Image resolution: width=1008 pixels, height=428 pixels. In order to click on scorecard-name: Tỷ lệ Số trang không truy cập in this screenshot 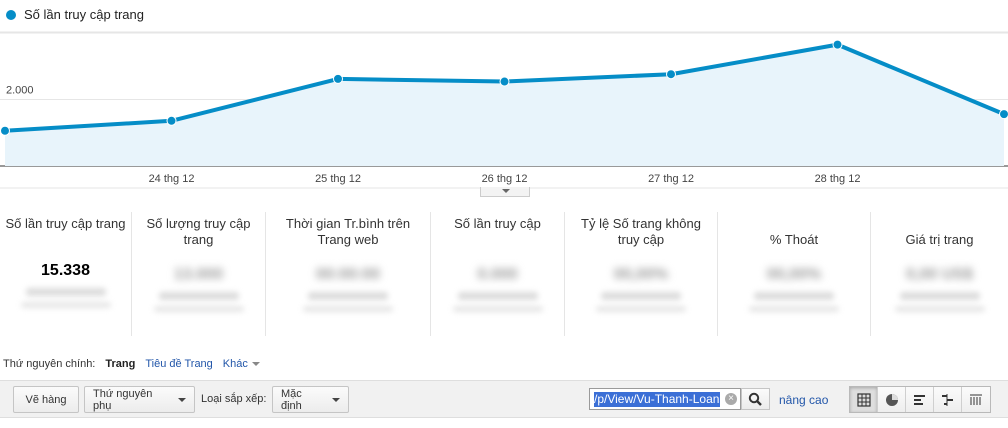, I will do `click(641, 231)`.